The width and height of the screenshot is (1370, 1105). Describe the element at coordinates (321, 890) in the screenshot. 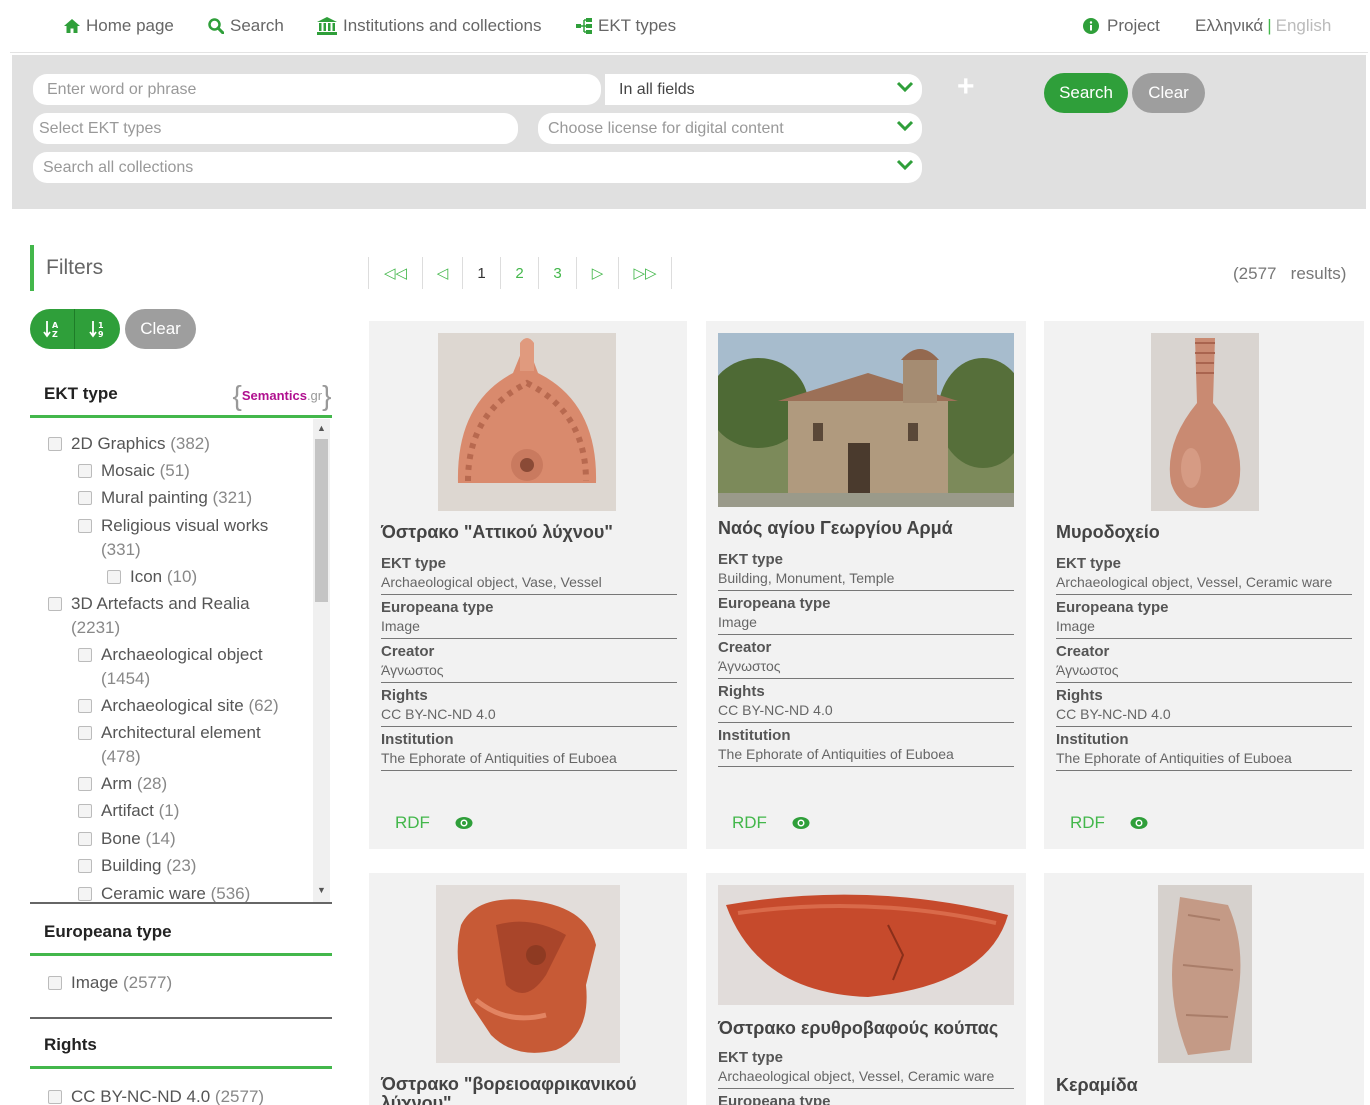

I see `scroll-down-arrow-icon: ▼` at that location.